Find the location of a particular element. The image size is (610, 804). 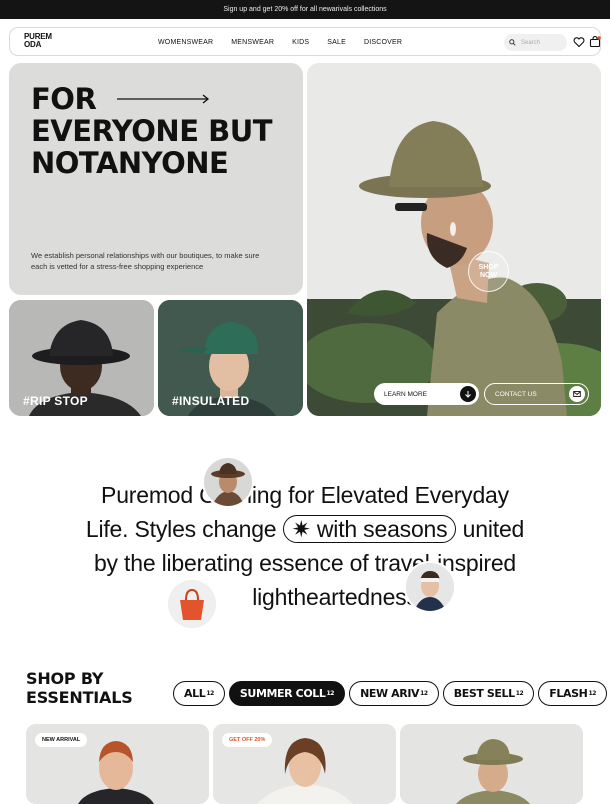

sparkle-icon: ✷ is located at coordinates (301, 529).